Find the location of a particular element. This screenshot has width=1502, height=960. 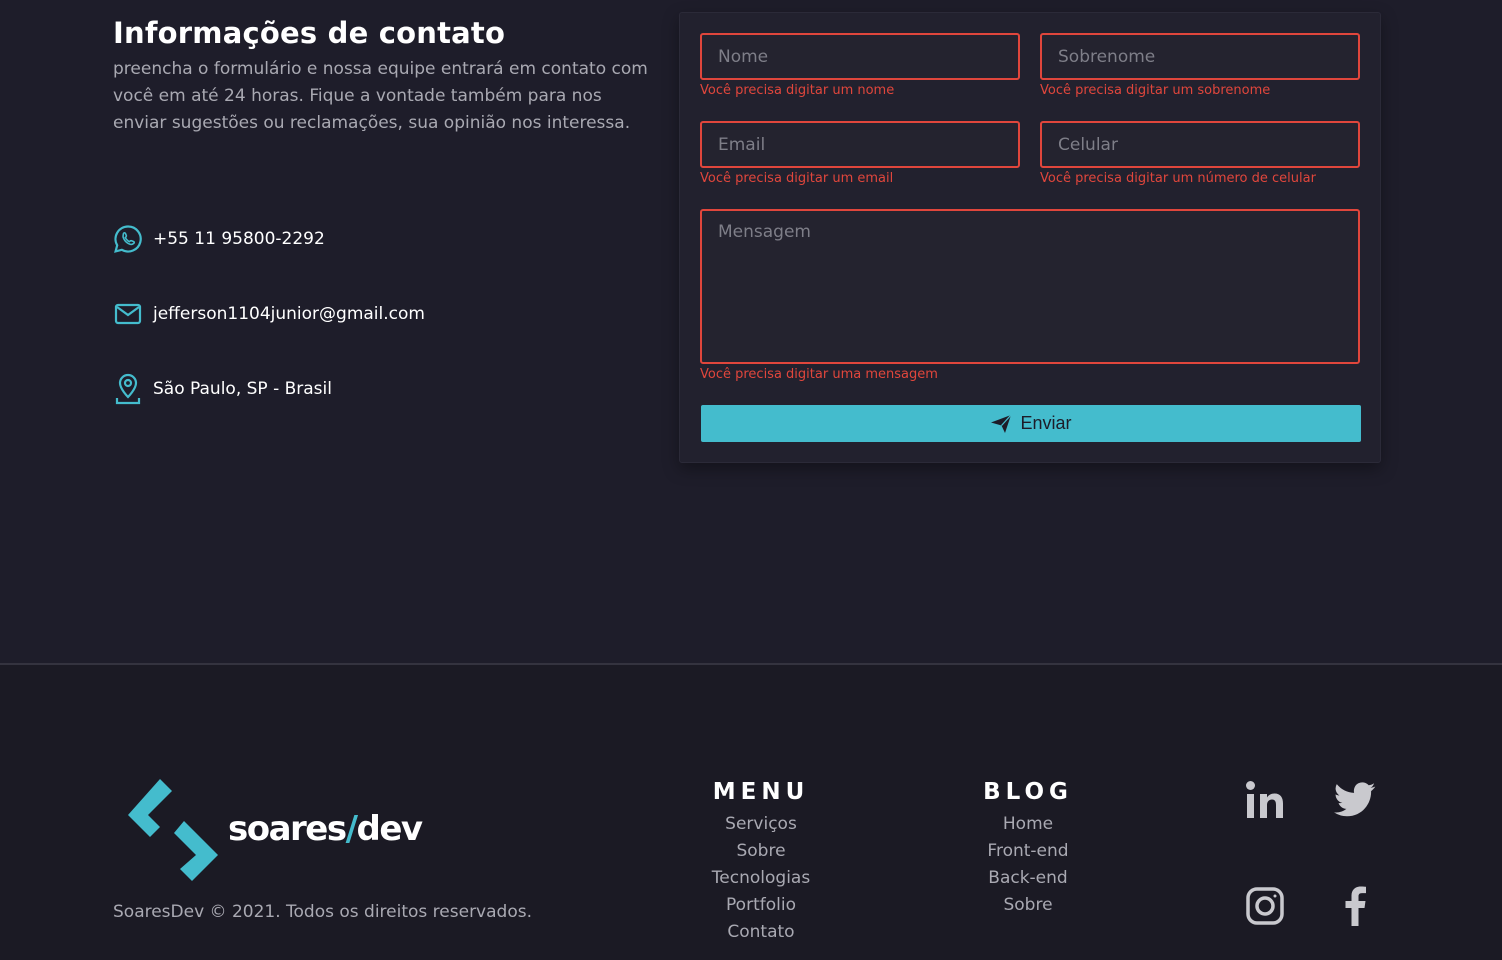

sobrenome-input: Sobrenome is located at coordinates (1200, 56).